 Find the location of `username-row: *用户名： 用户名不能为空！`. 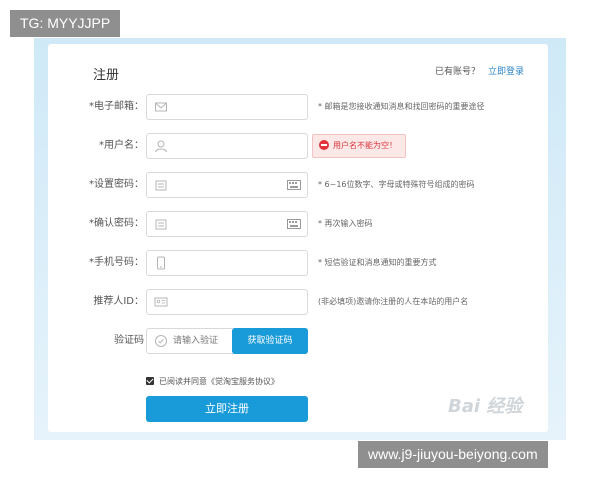

username-row: *用户名： 用户名不能为空！ is located at coordinates (298, 146).